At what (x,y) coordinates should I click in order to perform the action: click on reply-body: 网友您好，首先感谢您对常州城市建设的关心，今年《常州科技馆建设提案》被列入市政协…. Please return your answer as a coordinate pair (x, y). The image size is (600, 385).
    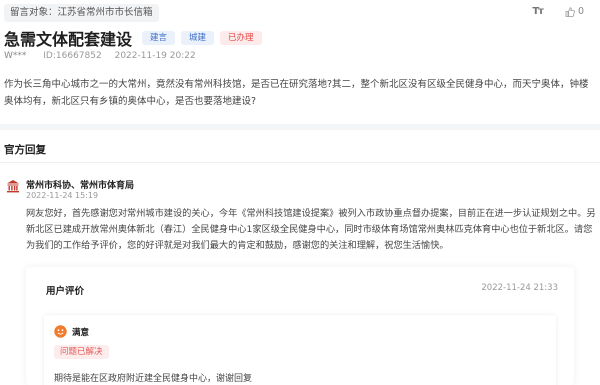
    Looking at the image, I should click on (311, 229).